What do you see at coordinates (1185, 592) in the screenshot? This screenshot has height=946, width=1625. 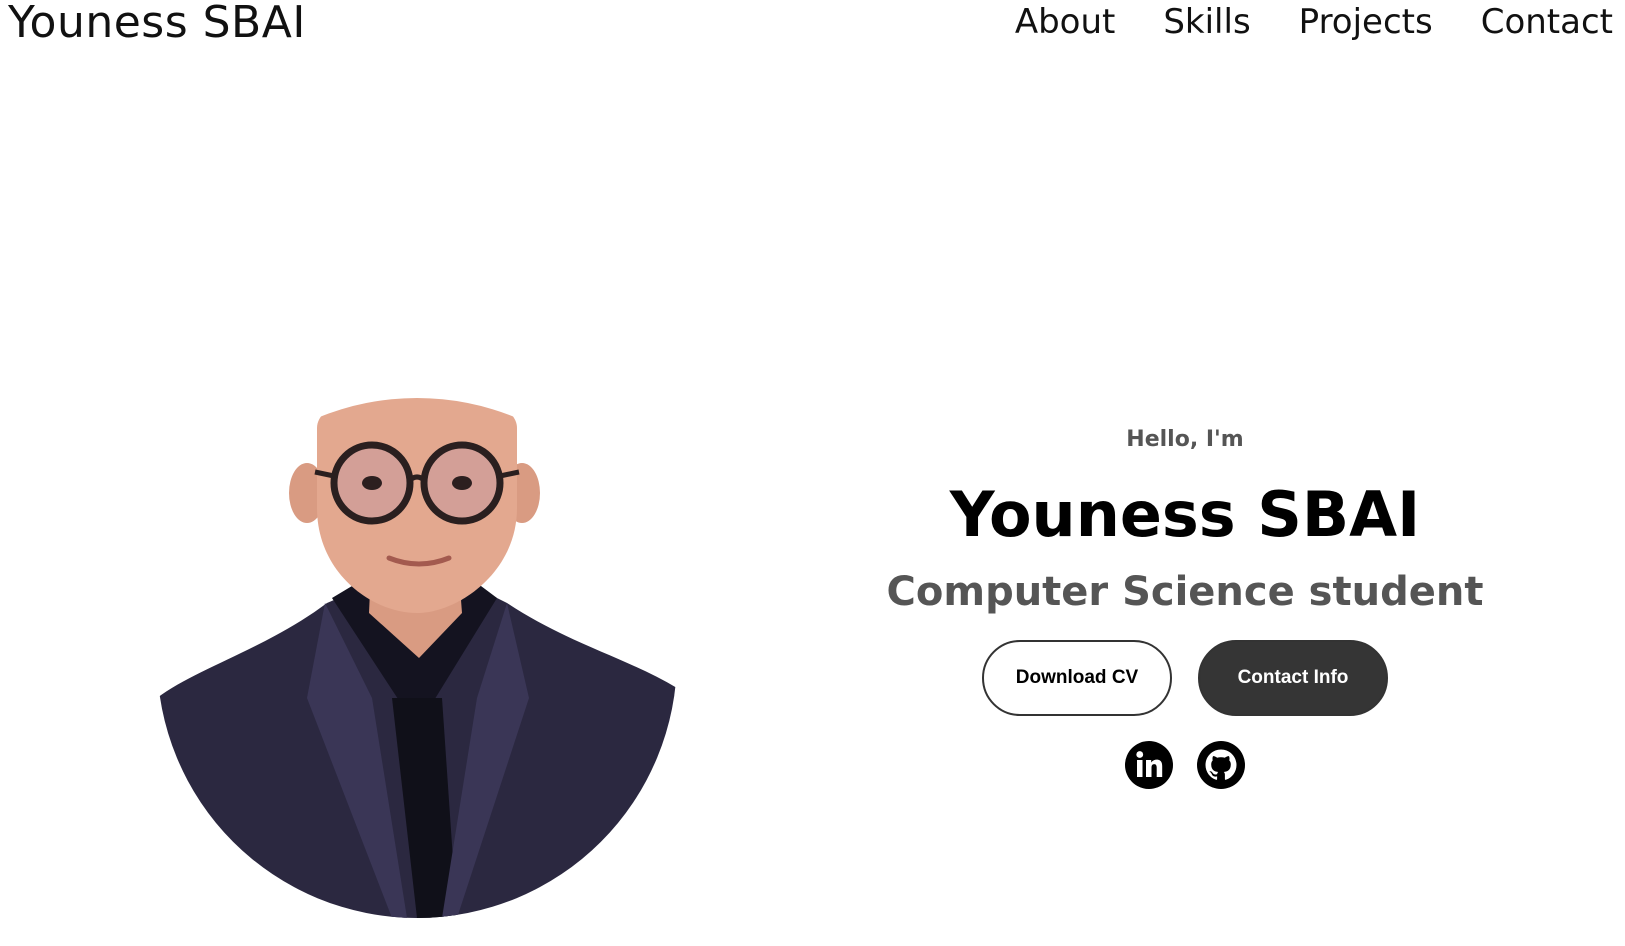 I see `hero-role: Computer Science student` at bounding box center [1185, 592].